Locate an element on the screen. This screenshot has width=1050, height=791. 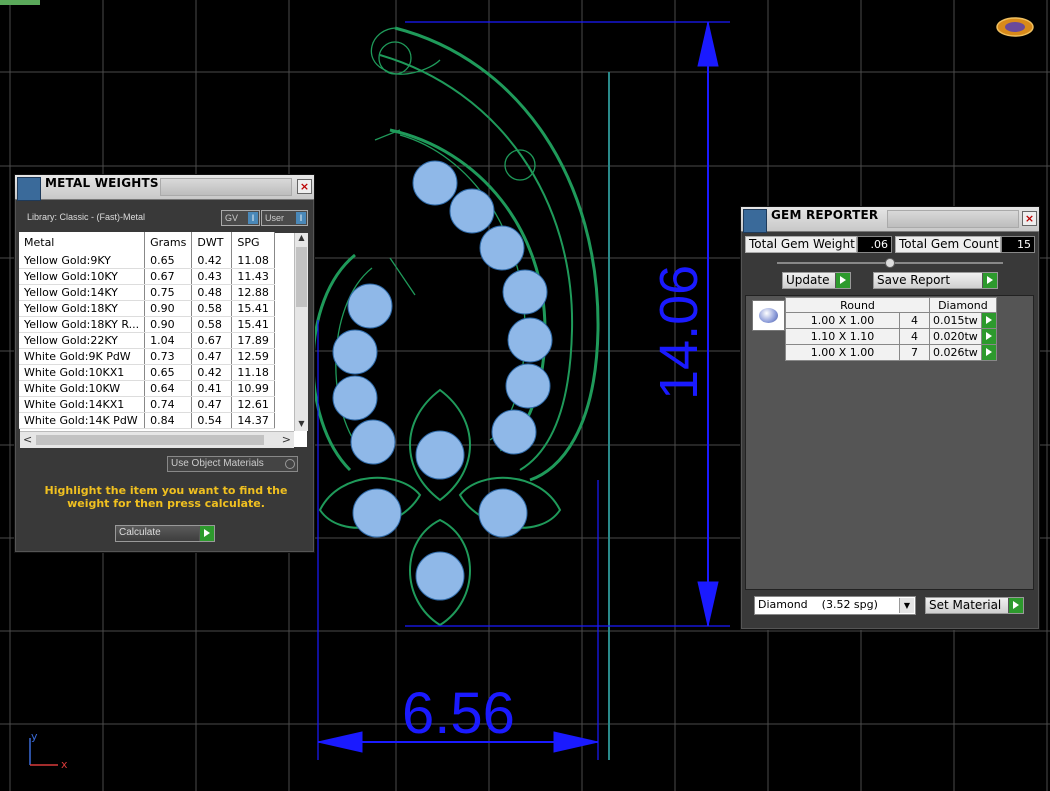
gem-table-header: Round Diamond is located at coordinates (891, 305).